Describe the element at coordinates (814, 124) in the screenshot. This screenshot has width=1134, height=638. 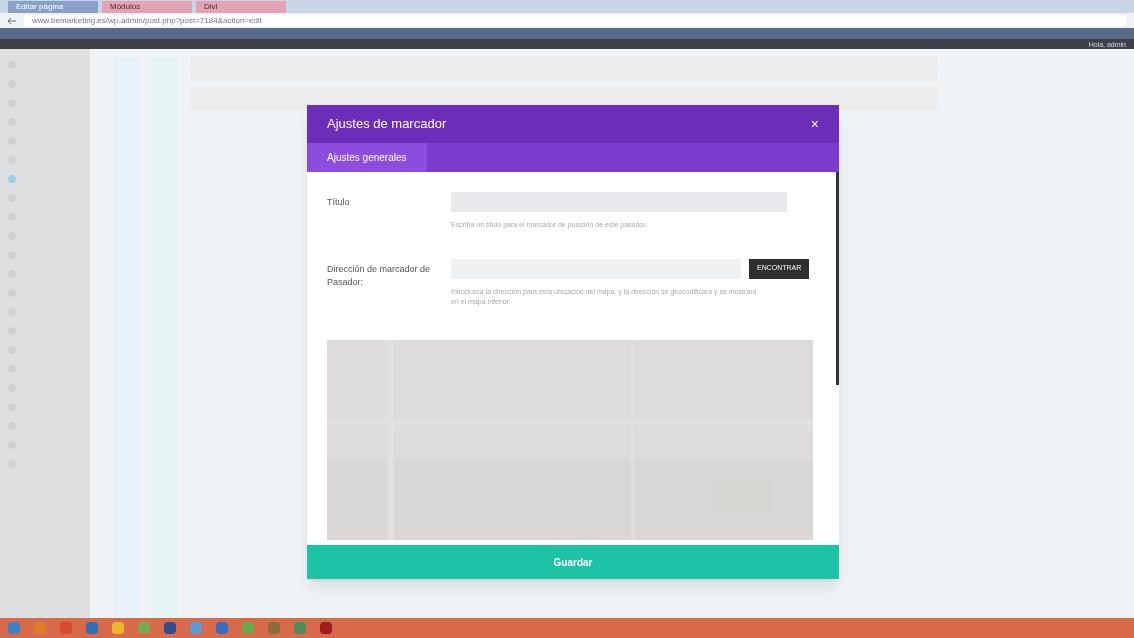
I see `close-button: ×` at that location.